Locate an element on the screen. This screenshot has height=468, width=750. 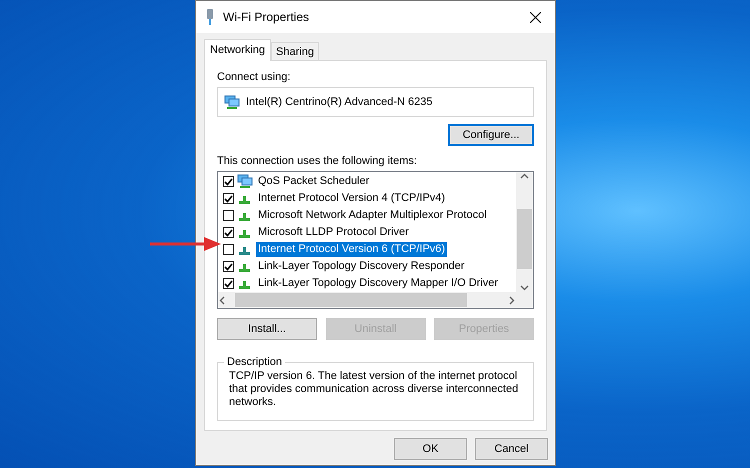
network-adapter-icon is located at coordinates (210, 17).